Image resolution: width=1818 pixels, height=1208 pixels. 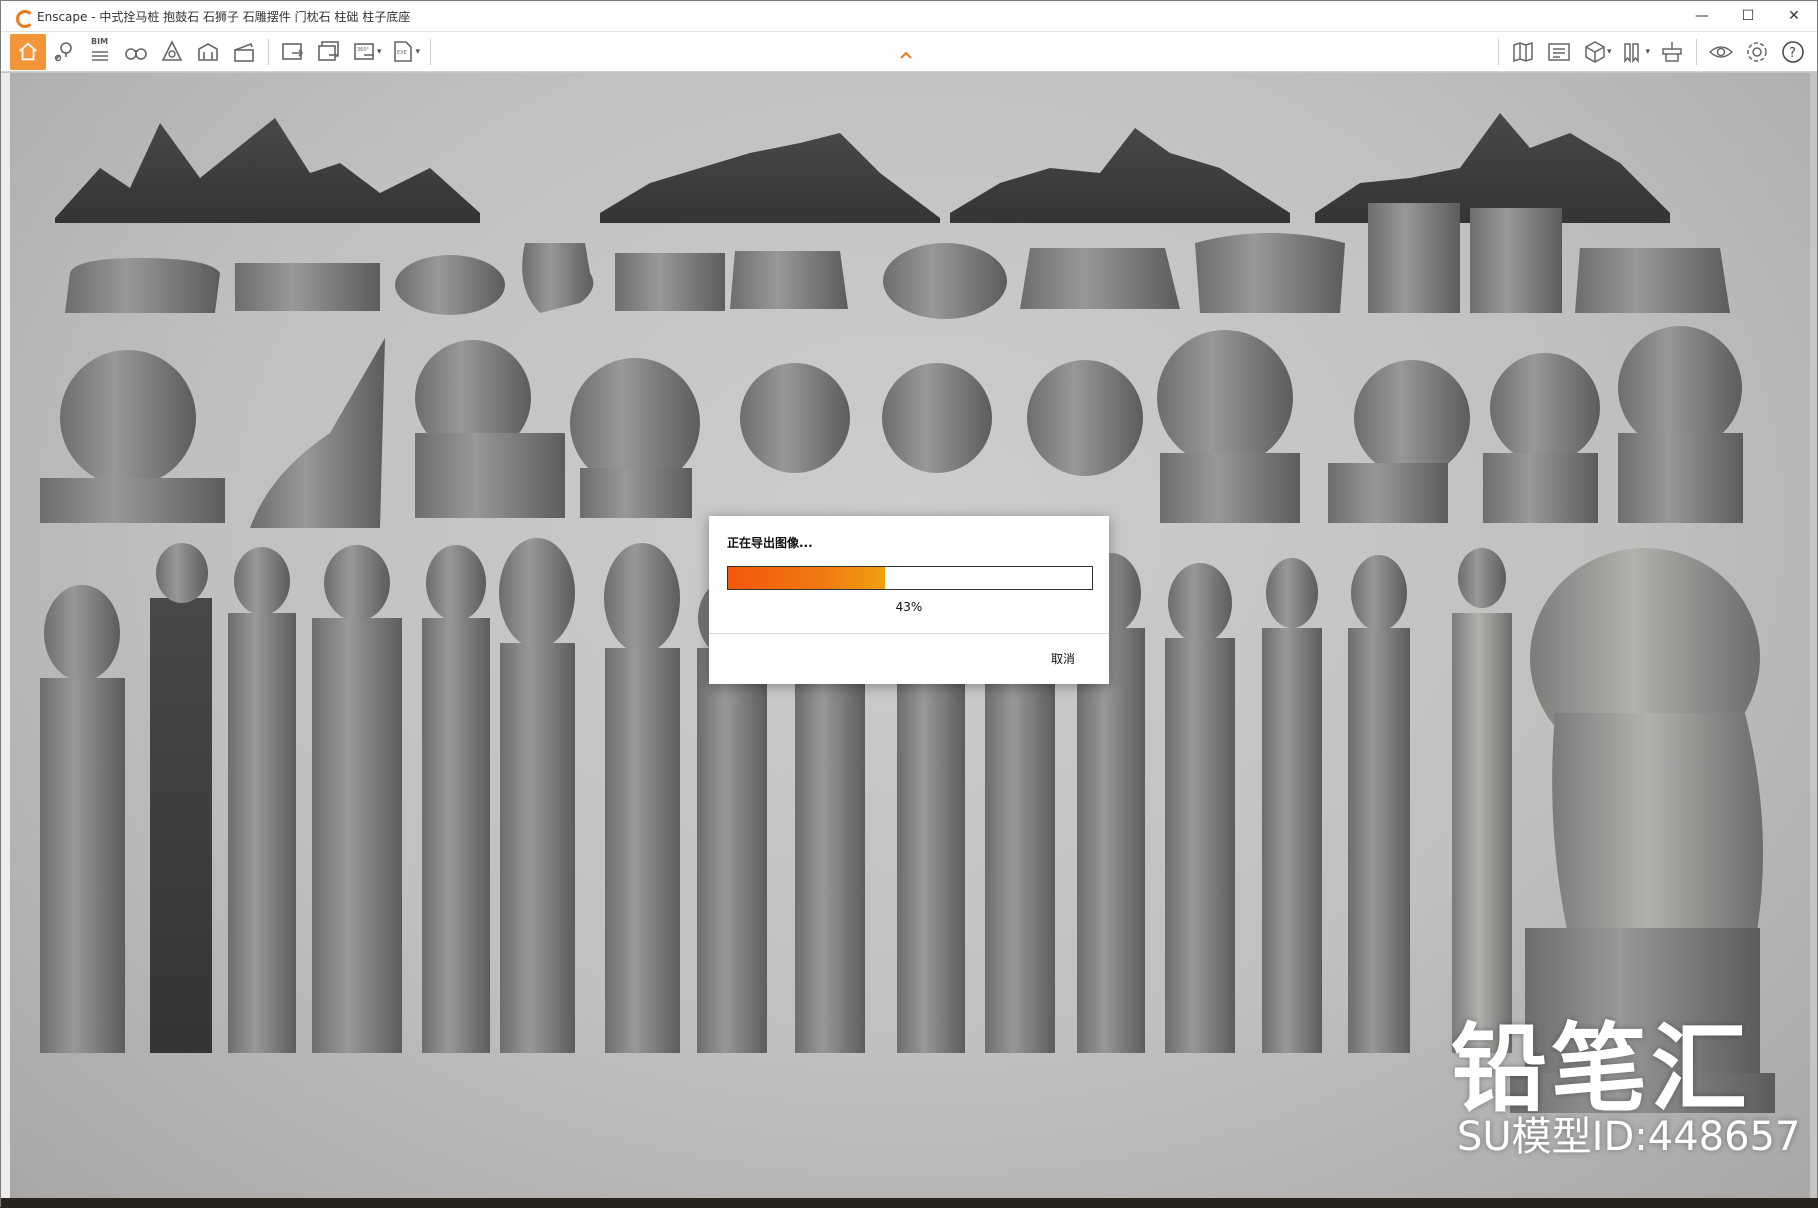 I want to click on batch-render-button, so click(x=329, y=52).